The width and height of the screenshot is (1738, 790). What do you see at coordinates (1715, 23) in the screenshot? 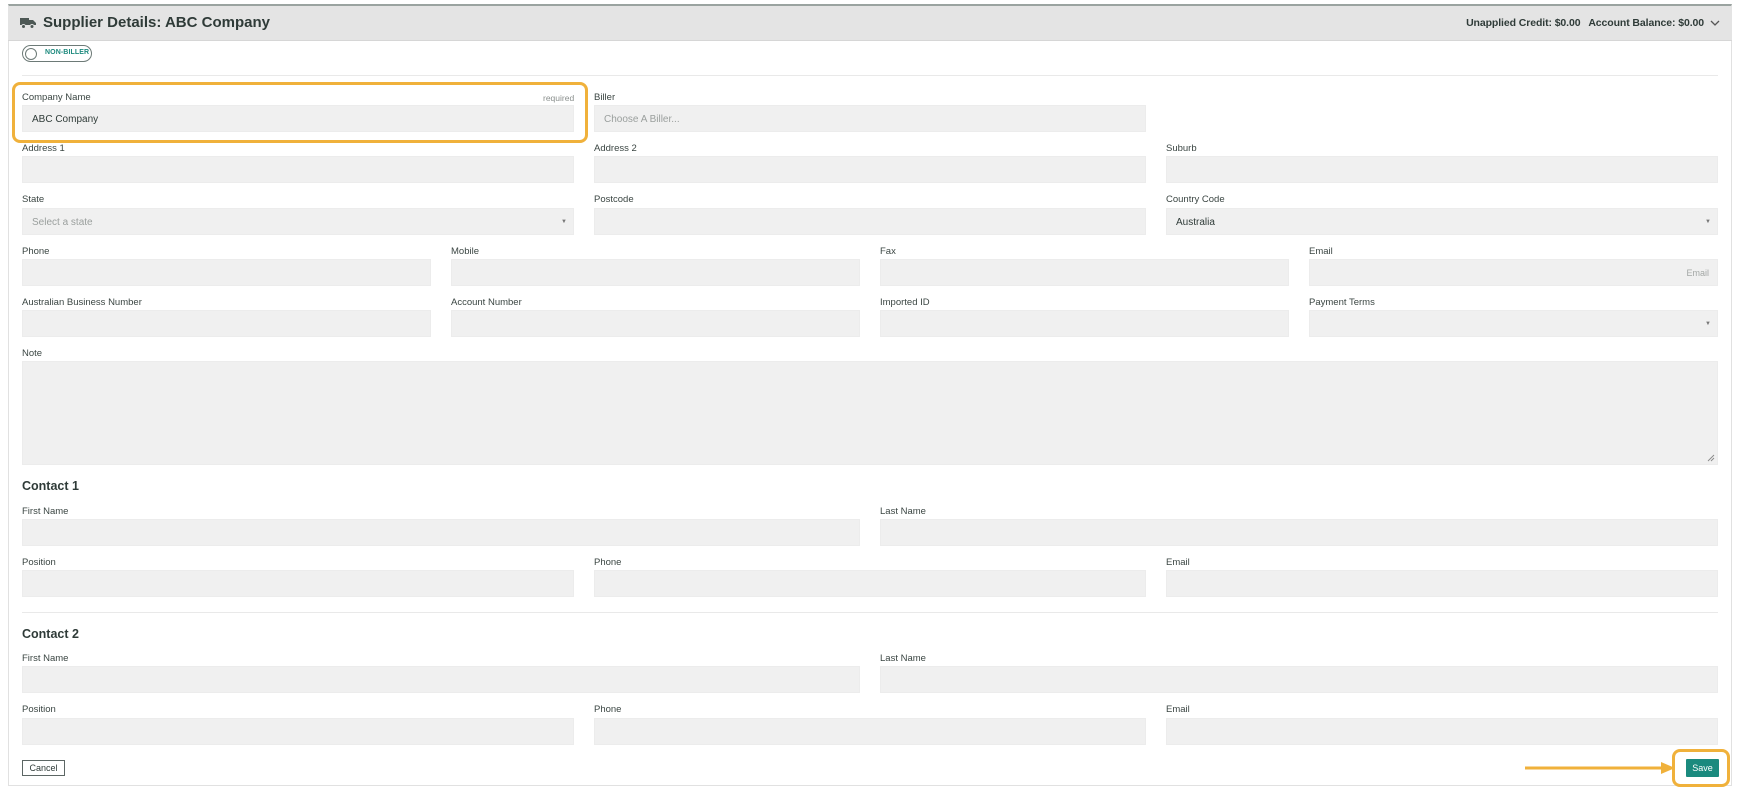
I see `chevron-down-icon` at bounding box center [1715, 23].